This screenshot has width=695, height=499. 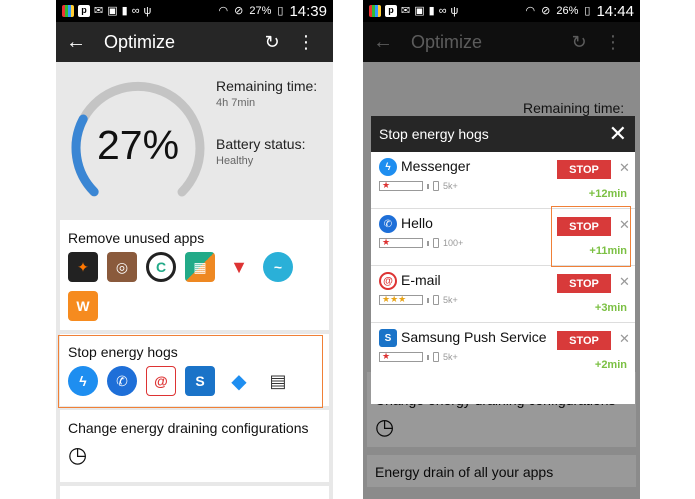 What do you see at coordinates (434, 134) in the screenshot?
I see `dialog-title: Stop energy hogs` at bounding box center [434, 134].